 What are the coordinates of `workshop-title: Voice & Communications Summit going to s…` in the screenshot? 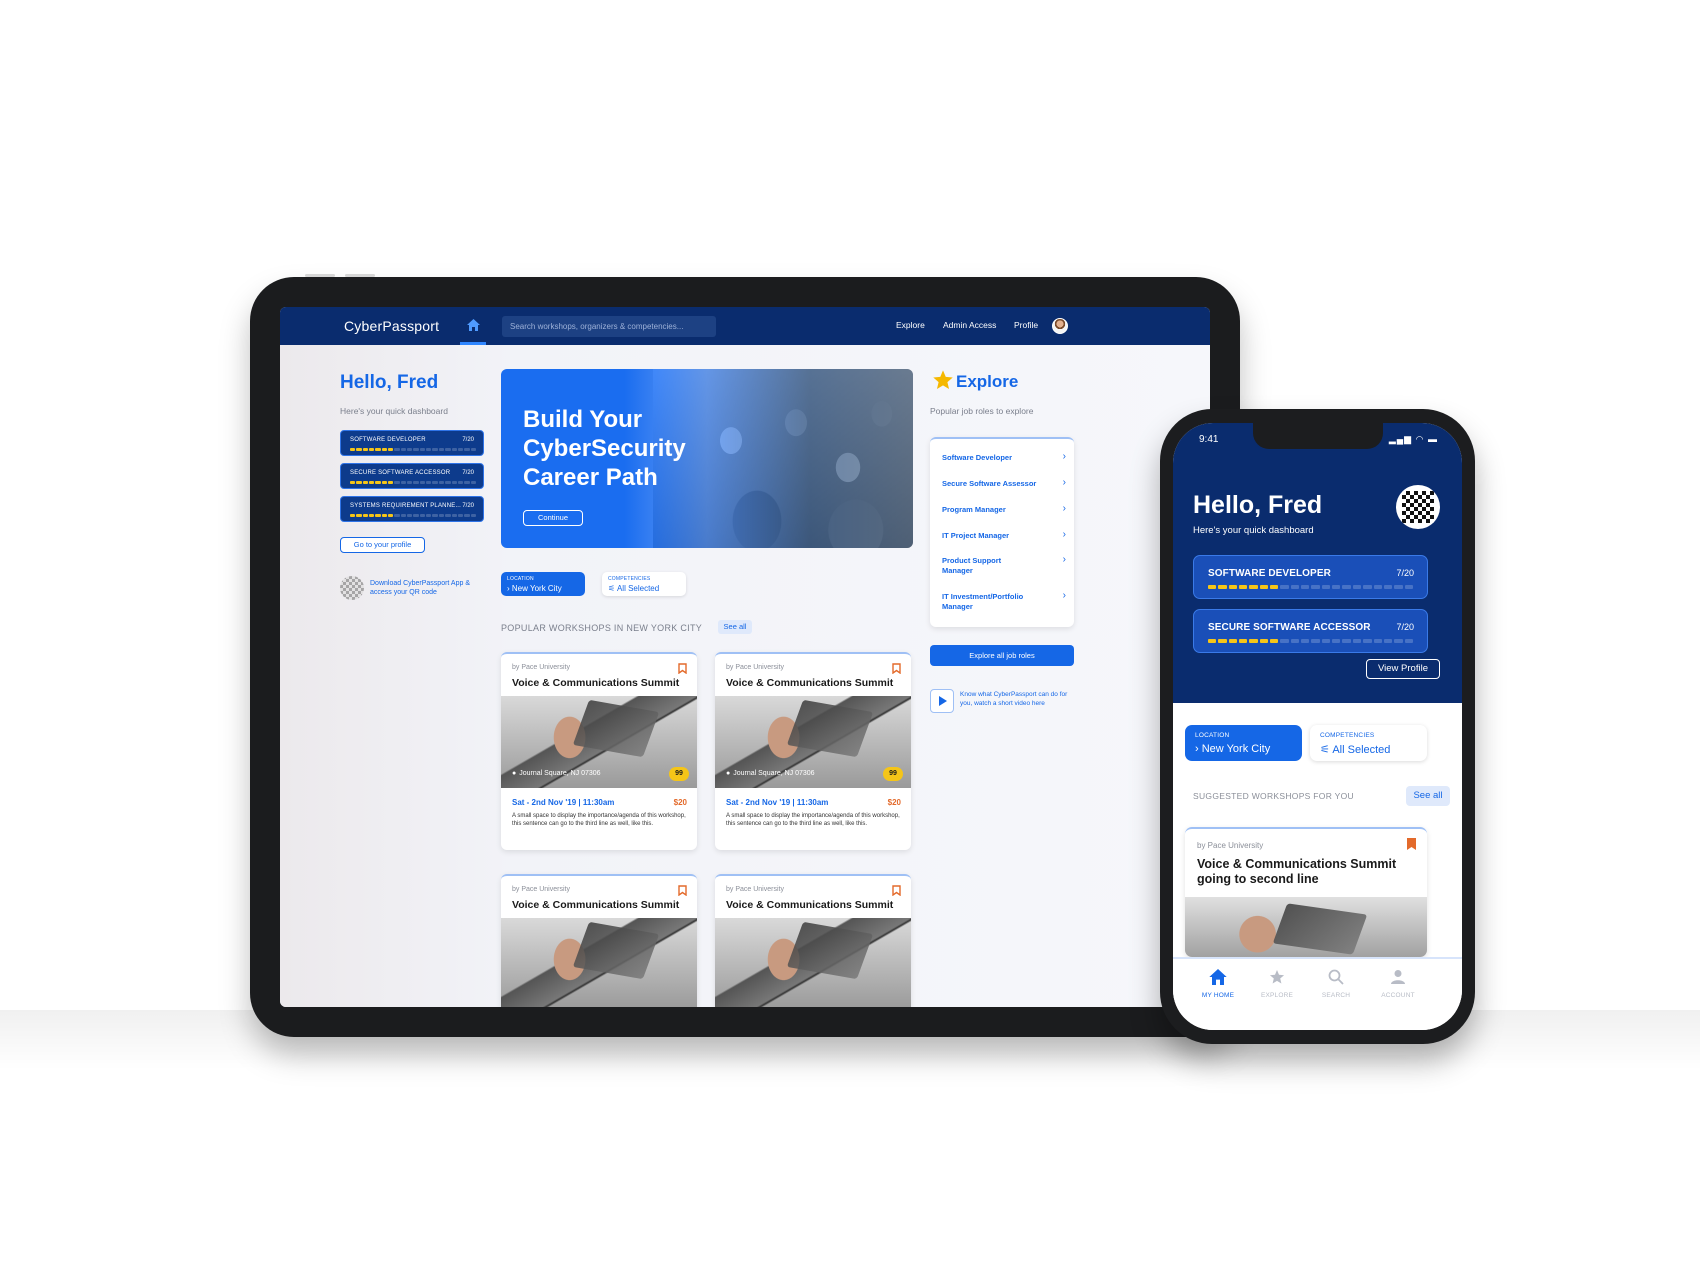 It's located at (1297, 871).